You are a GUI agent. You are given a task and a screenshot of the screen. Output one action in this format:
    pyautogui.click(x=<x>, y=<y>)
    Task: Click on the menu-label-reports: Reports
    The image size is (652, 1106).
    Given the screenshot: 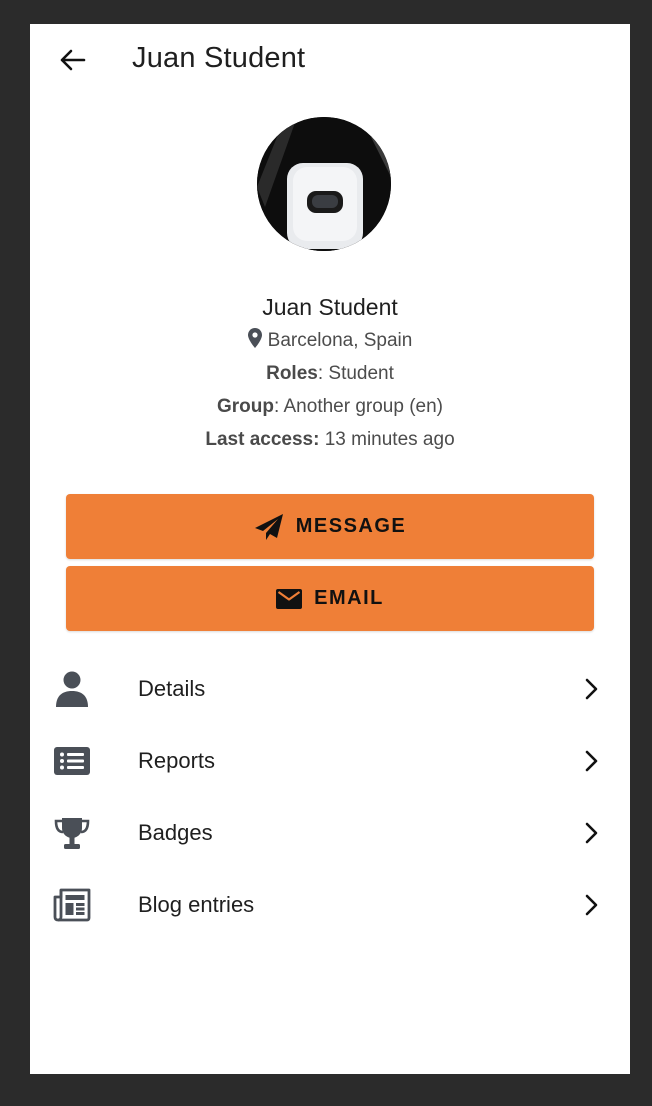 What is the action you would take?
    pyautogui.click(x=177, y=760)
    